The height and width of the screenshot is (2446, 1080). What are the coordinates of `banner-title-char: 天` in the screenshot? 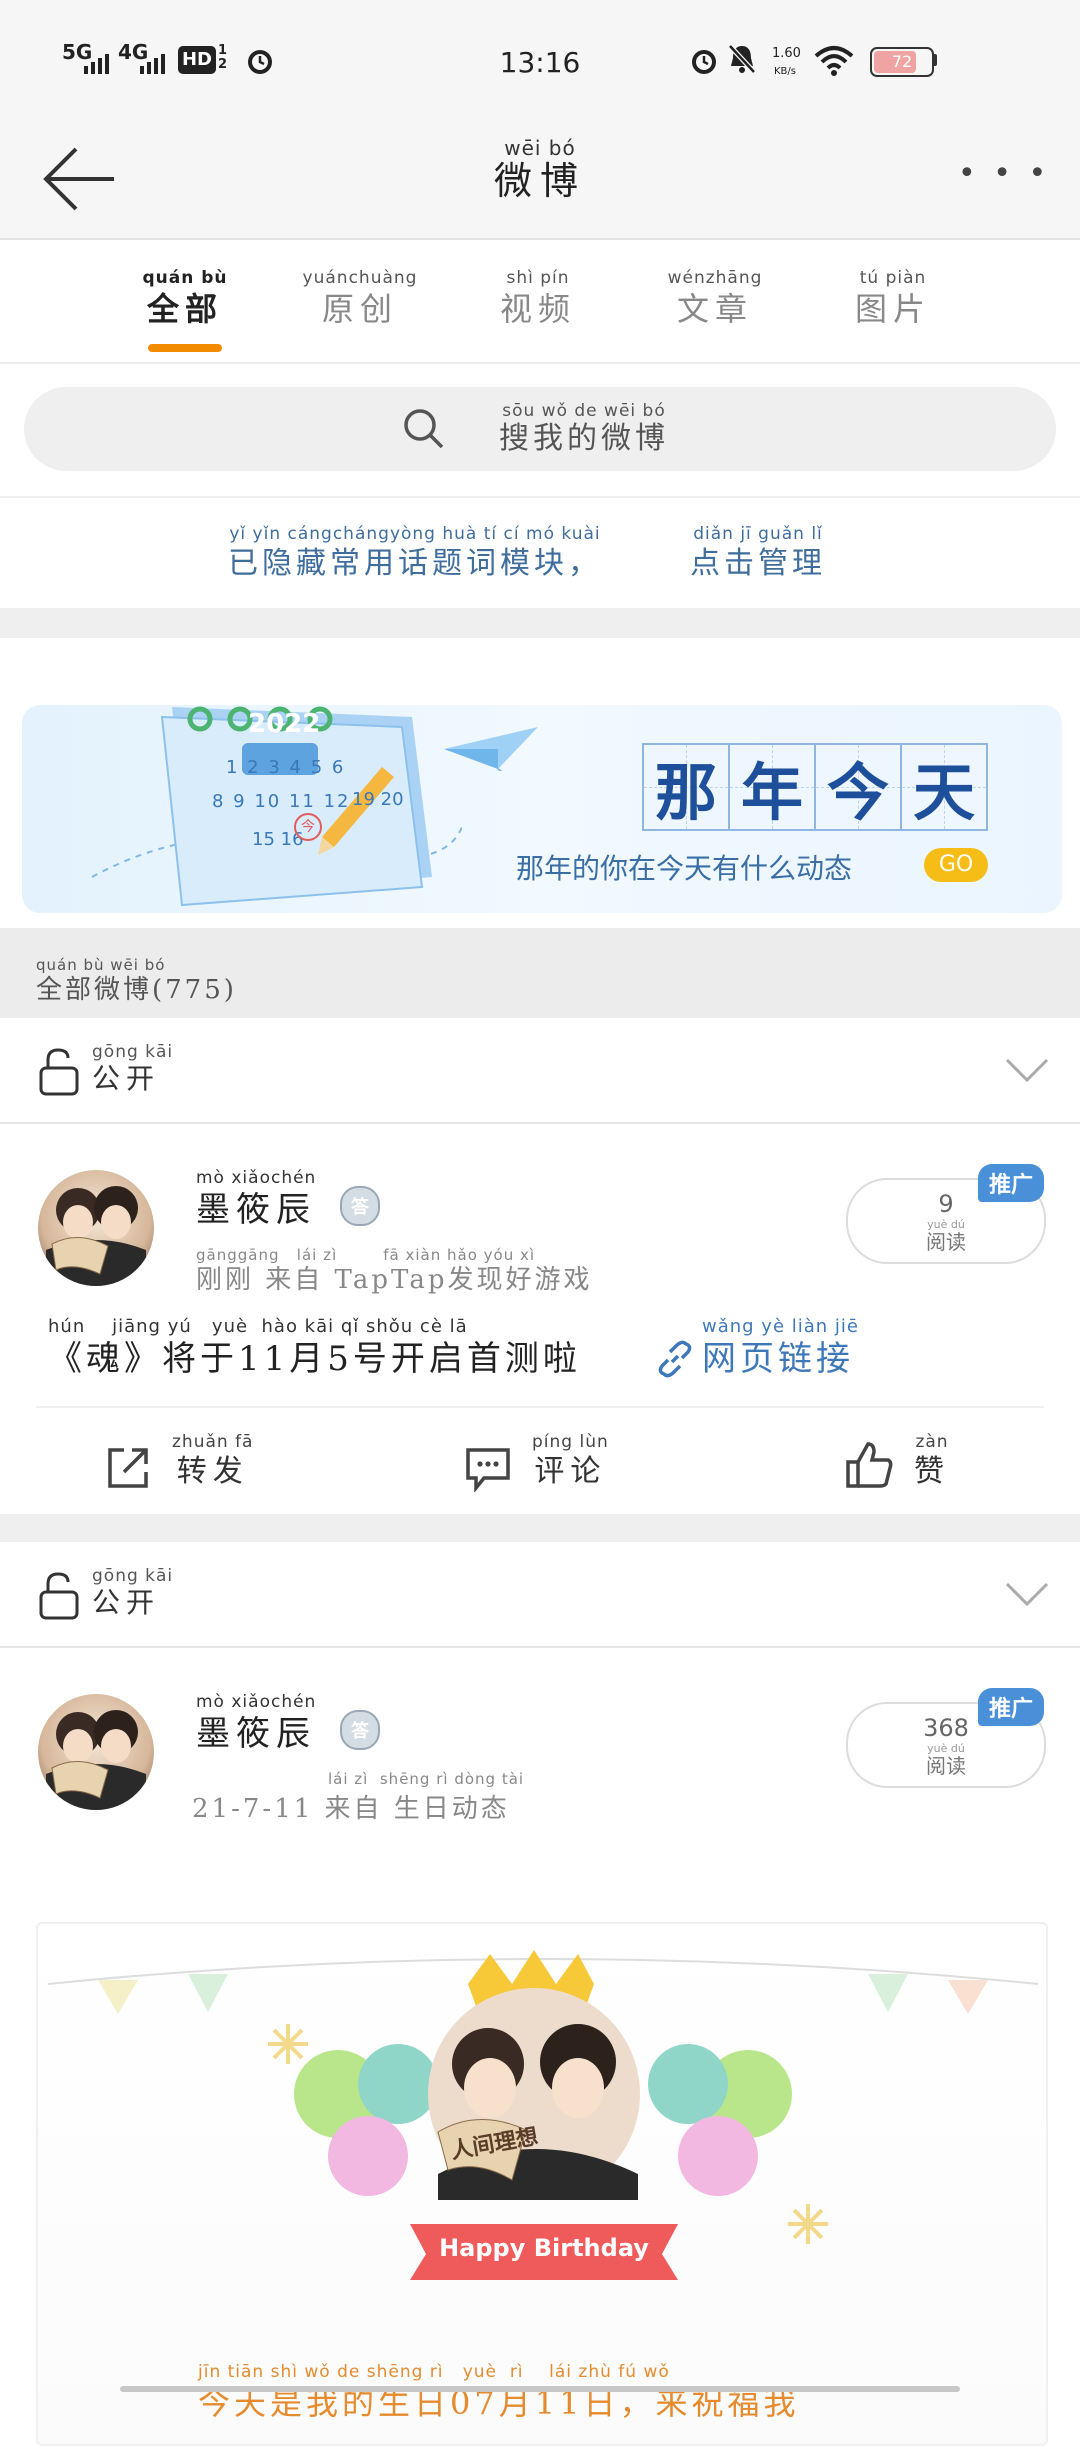 It's located at (944, 787).